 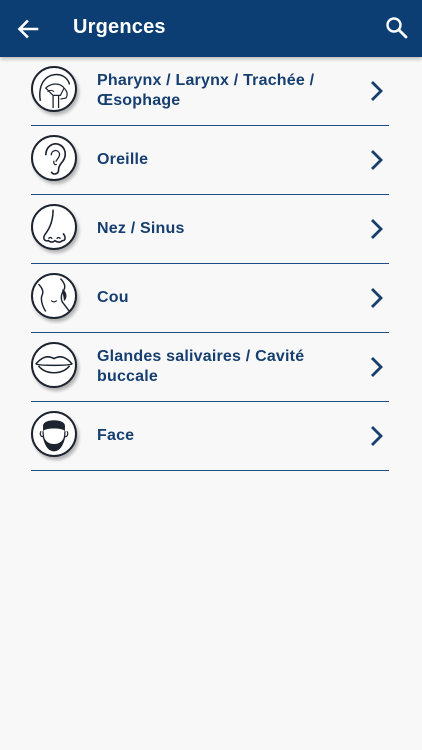 What do you see at coordinates (210, 436) in the screenshot?
I see `list-item: Face` at bounding box center [210, 436].